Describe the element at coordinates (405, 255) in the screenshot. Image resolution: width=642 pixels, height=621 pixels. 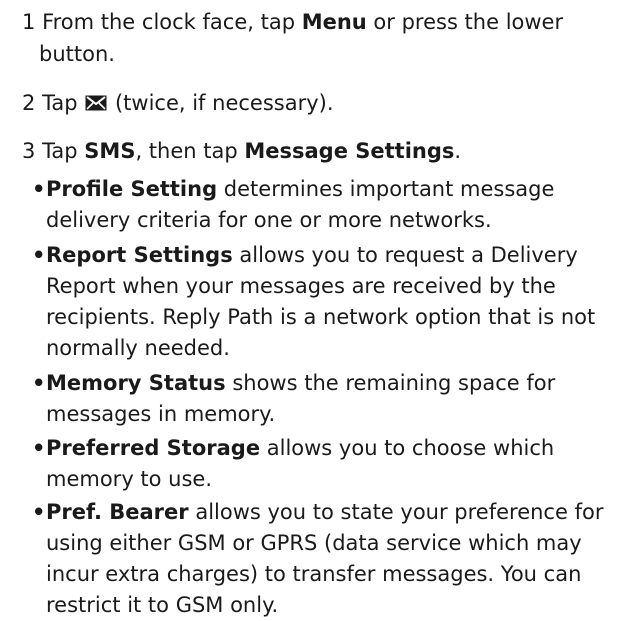
I see `bullet-desc: allows you to request a Delivery` at that location.